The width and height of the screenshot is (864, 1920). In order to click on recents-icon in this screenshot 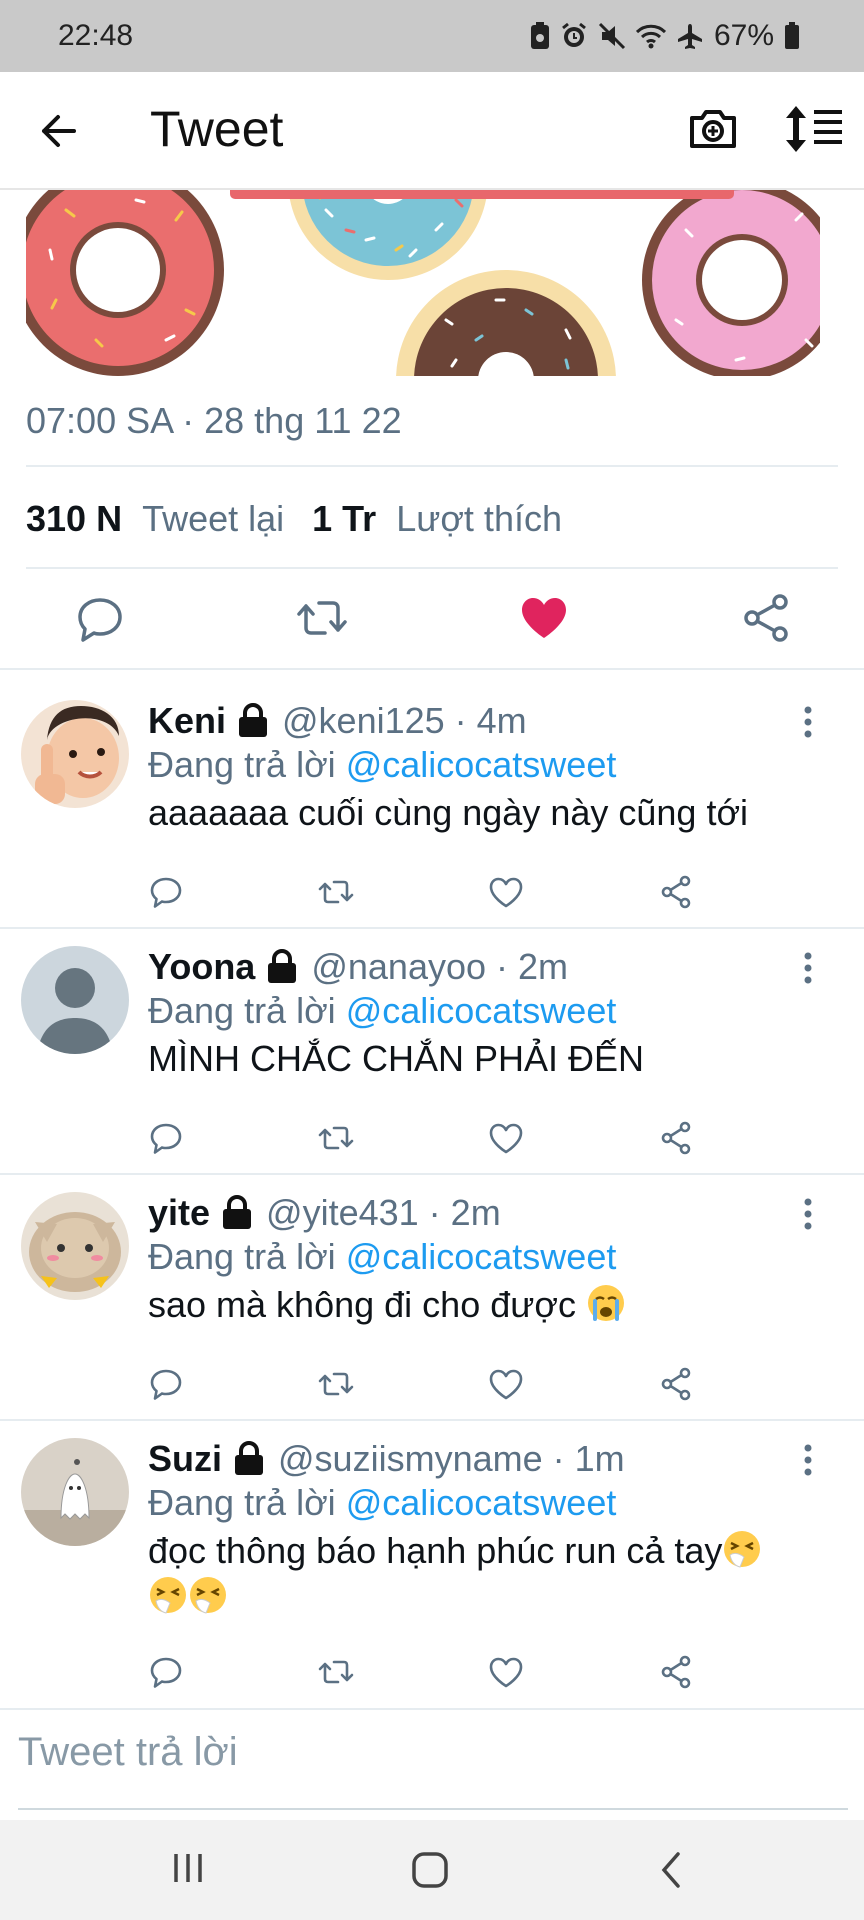, I will do `click(188, 1868)`.